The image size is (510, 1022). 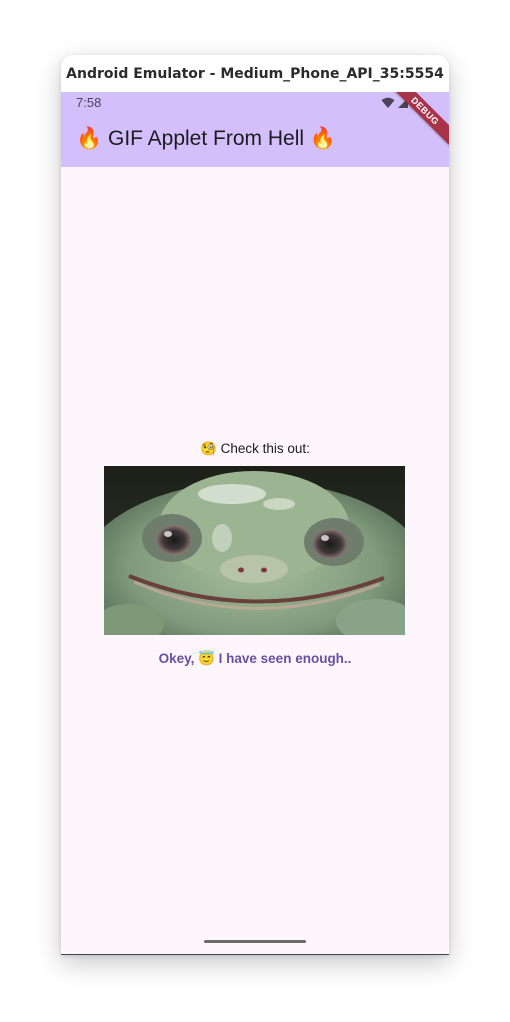 What do you see at coordinates (255, 448) in the screenshot?
I see `check-this-out-label: 🧐 Check this out:` at bounding box center [255, 448].